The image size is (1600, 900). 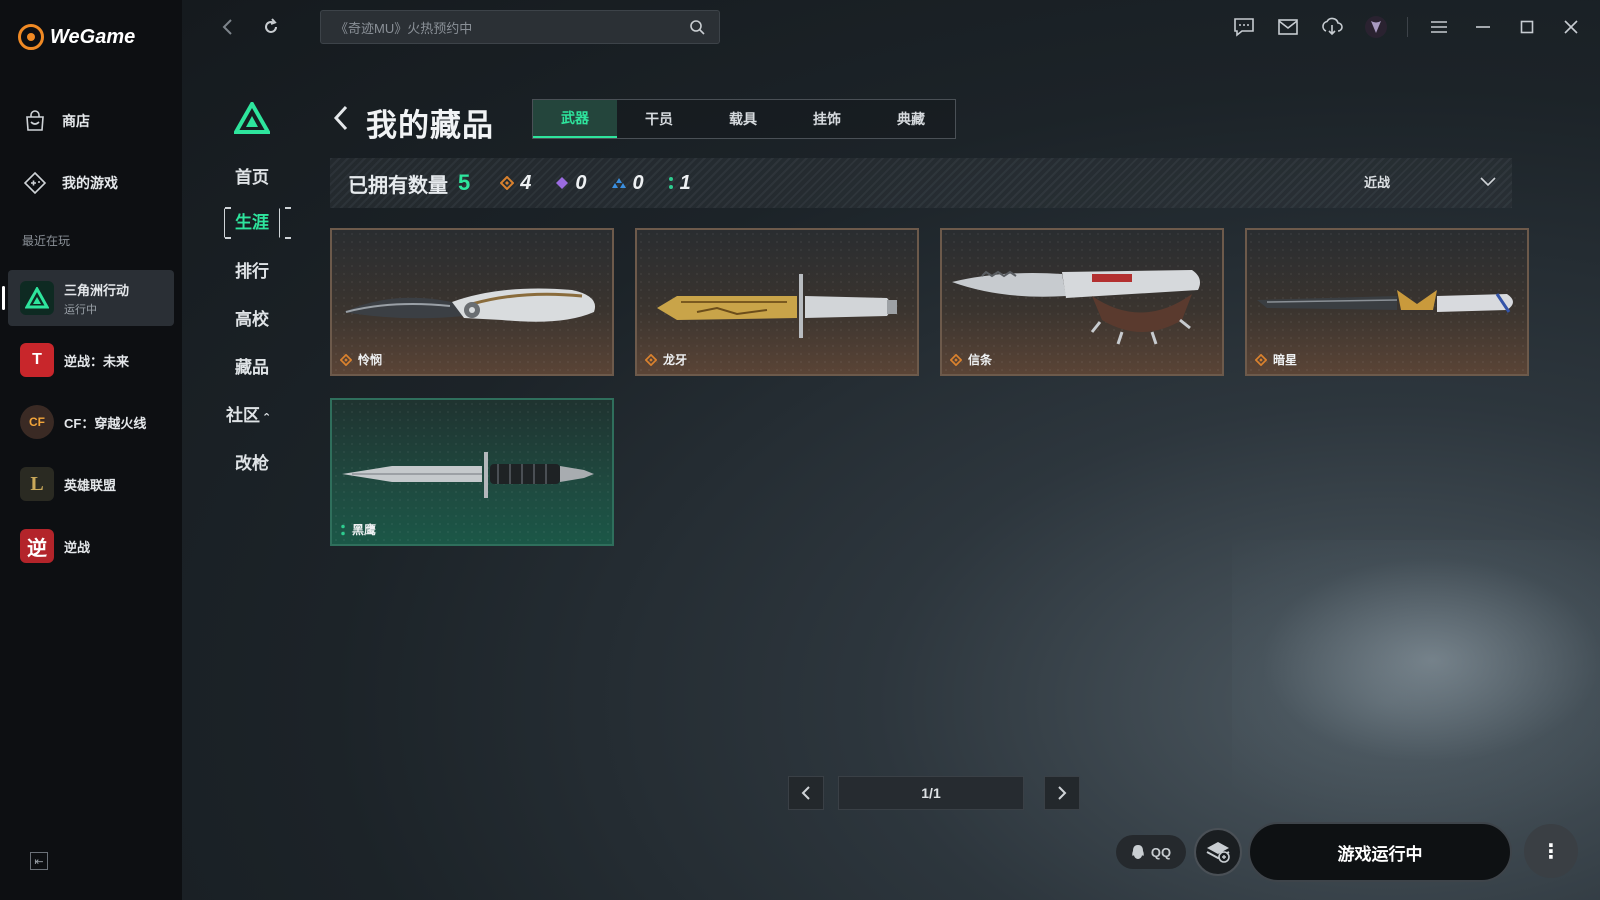 What do you see at coordinates (1551, 851) in the screenshot?
I see `more-options-button: ⋮` at bounding box center [1551, 851].